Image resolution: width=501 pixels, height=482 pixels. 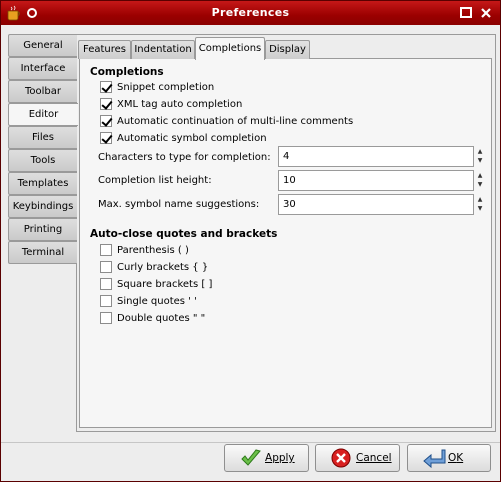 I want to click on checkbox-label: Snippet completion, so click(x=166, y=87).